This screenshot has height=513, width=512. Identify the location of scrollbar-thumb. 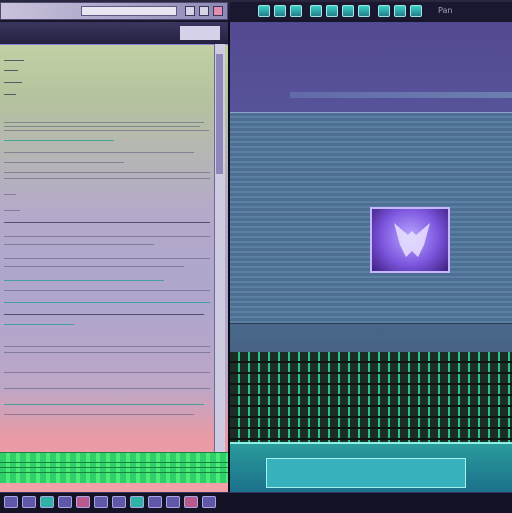
(219, 114).